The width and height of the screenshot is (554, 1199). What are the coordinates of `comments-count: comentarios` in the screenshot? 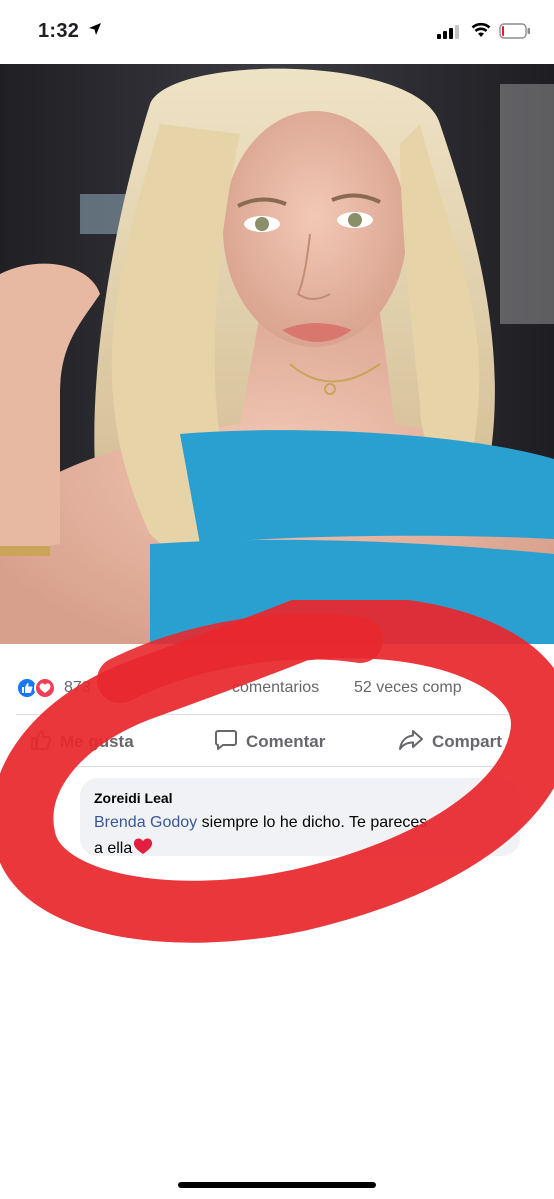 It's located at (275, 688).